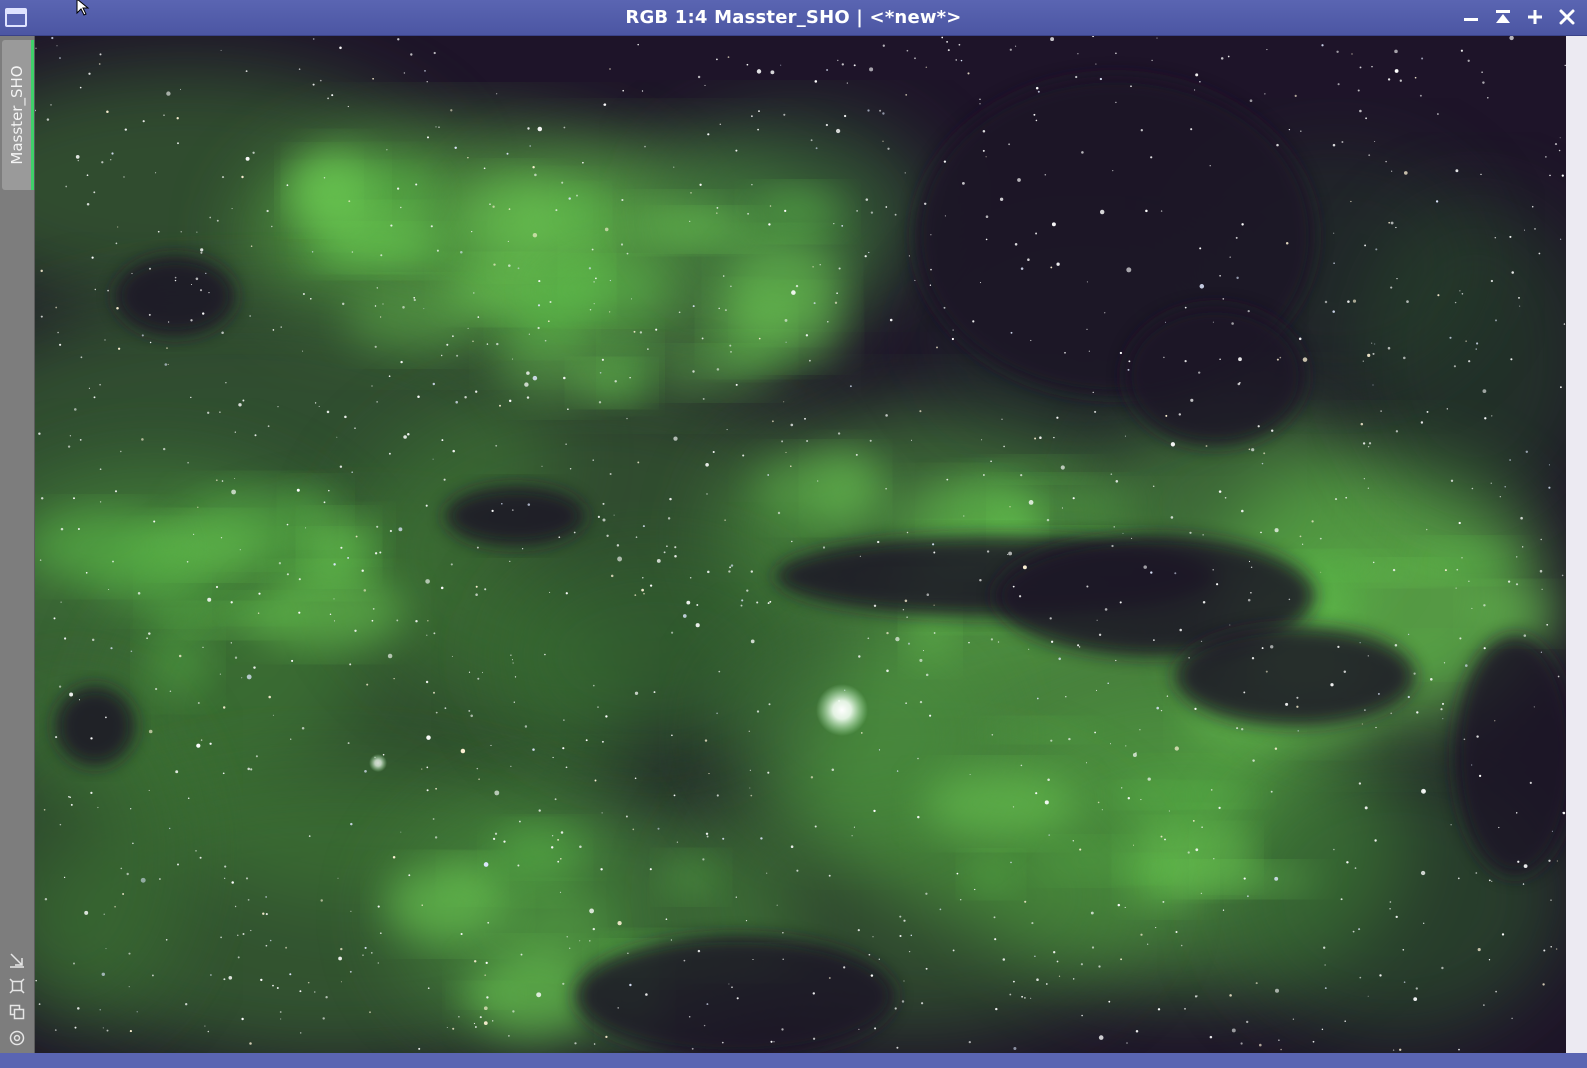  I want to click on fit-view-icon, so click(17, 960).